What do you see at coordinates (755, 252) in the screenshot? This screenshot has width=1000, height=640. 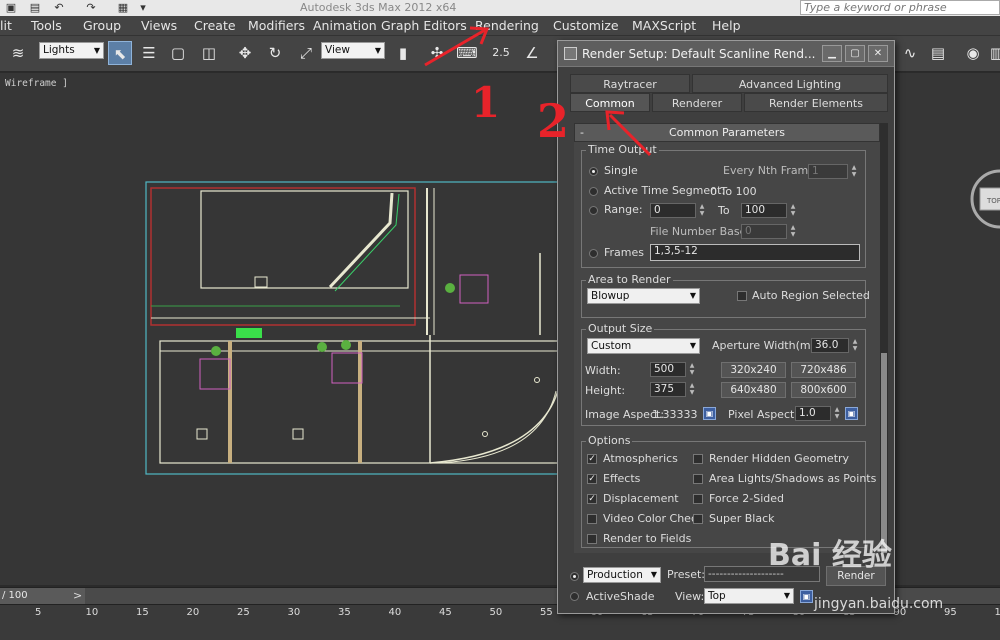 I see `frames-input: 1,3,5-12` at bounding box center [755, 252].